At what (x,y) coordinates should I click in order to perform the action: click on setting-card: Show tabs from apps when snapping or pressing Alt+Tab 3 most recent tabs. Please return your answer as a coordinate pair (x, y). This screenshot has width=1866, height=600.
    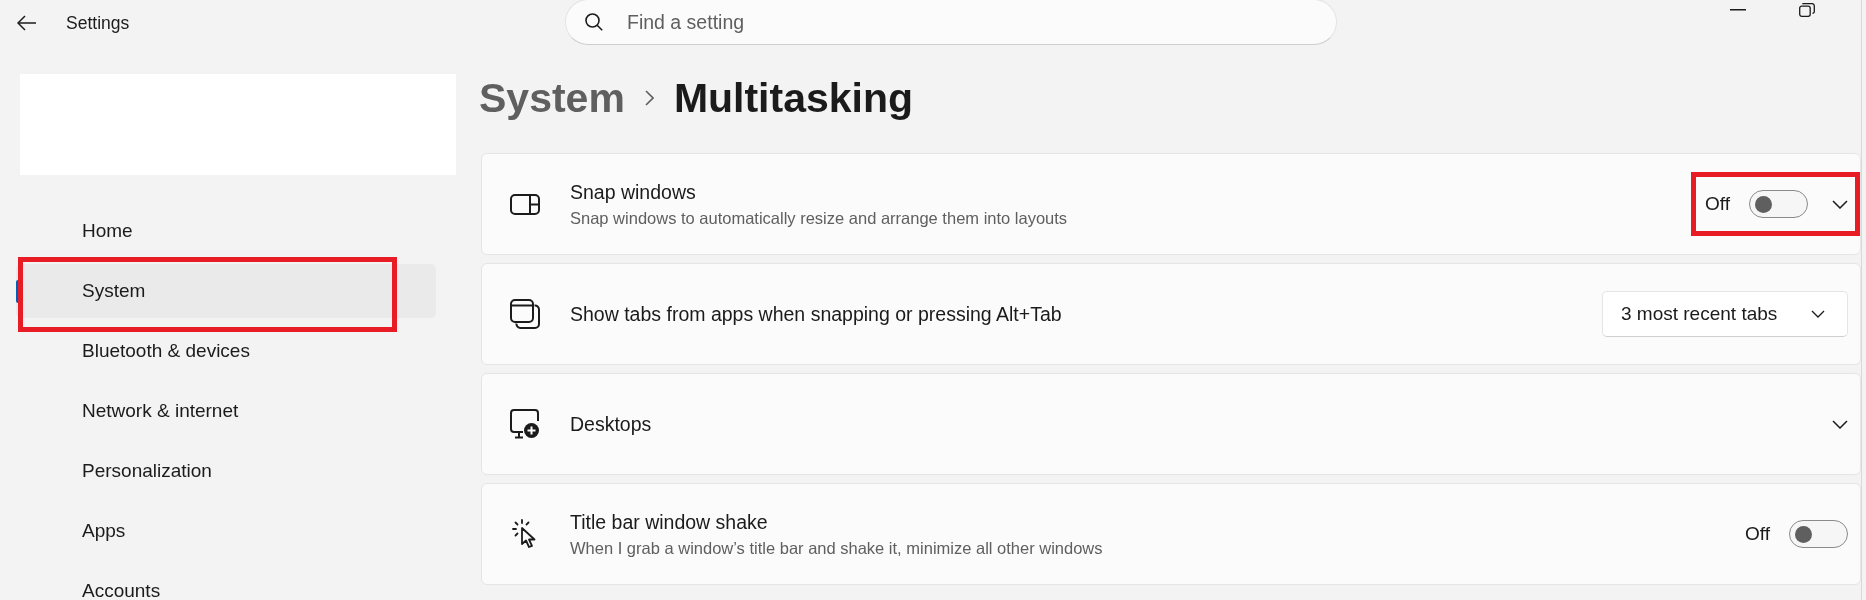
    Looking at the image, I should click on (1171, 314).